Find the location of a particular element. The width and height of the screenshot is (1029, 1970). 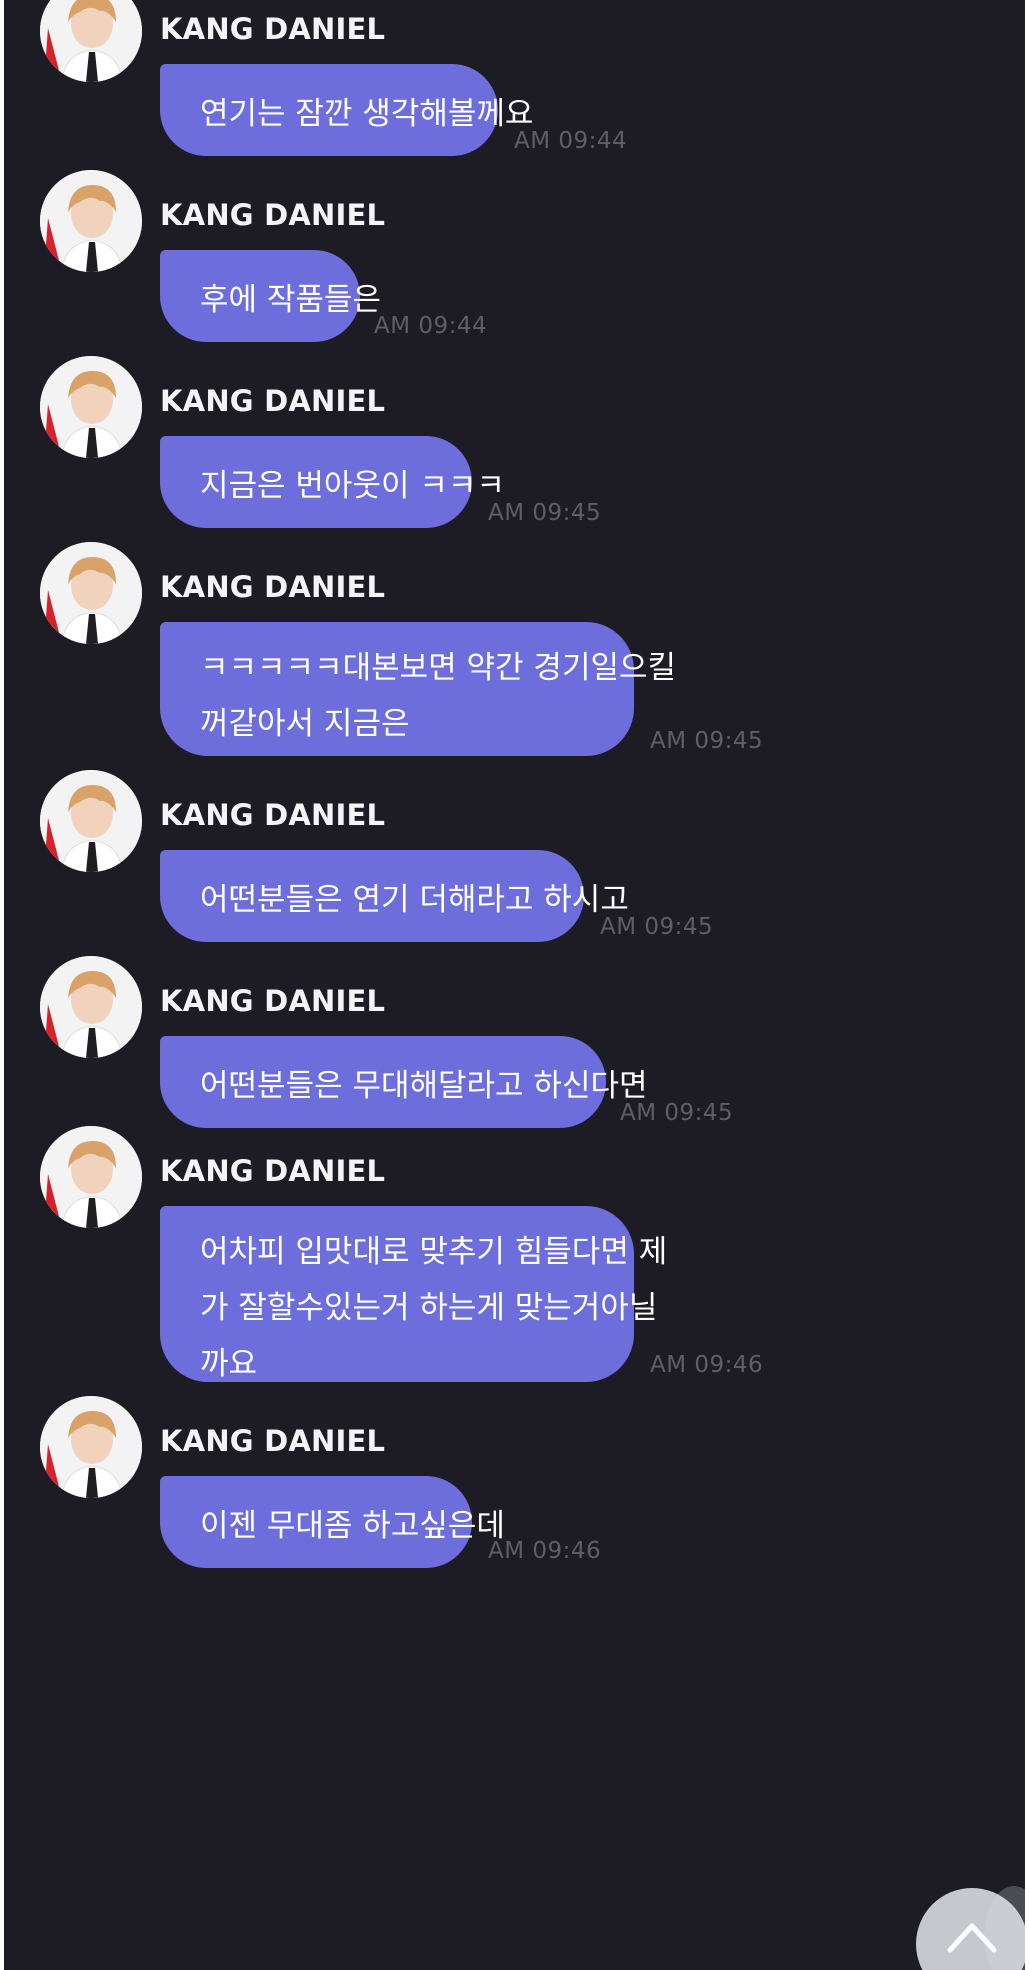

message-bubble: 연기는 잠깐 생각해볼께요 is located at coordinates (347, 110).